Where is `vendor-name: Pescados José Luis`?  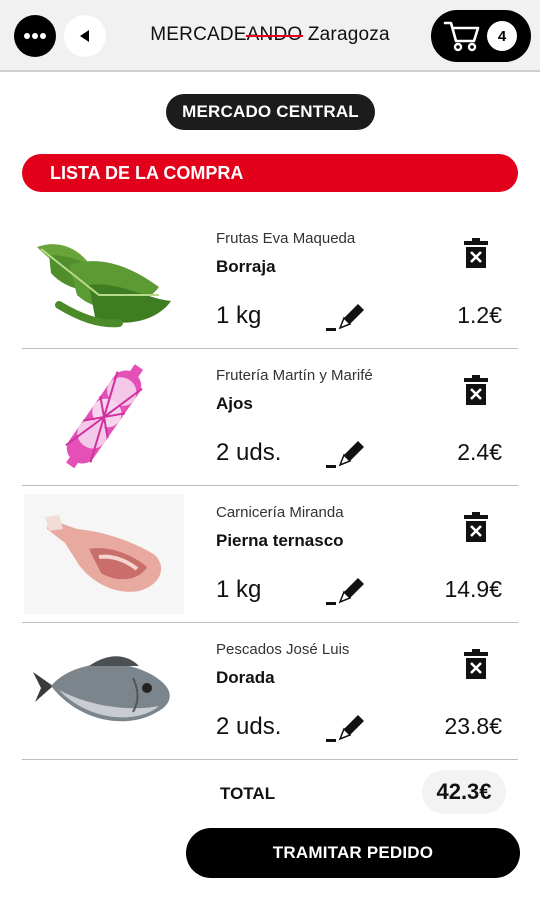
vendor-name: Pescados José Luis is located at coordinates (283, 649).